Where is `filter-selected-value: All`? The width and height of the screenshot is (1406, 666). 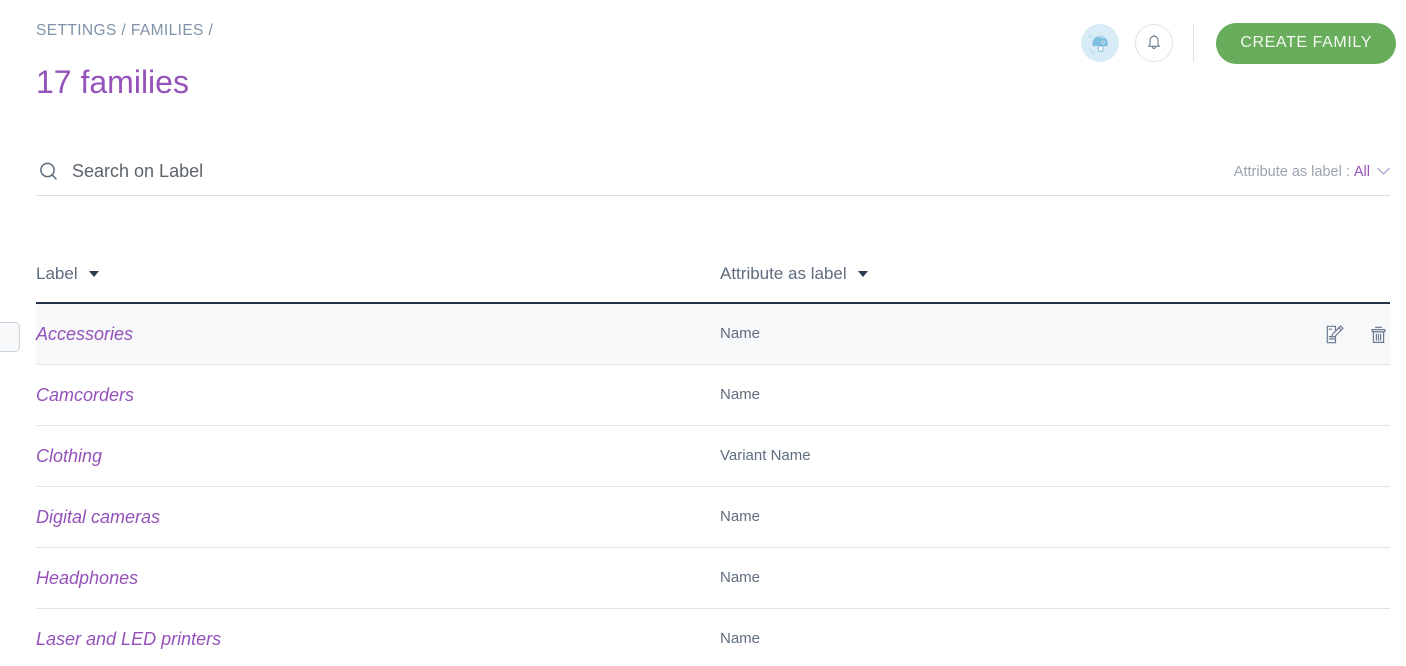
filter-selected-value: All is located at coordinates (1361, 171).